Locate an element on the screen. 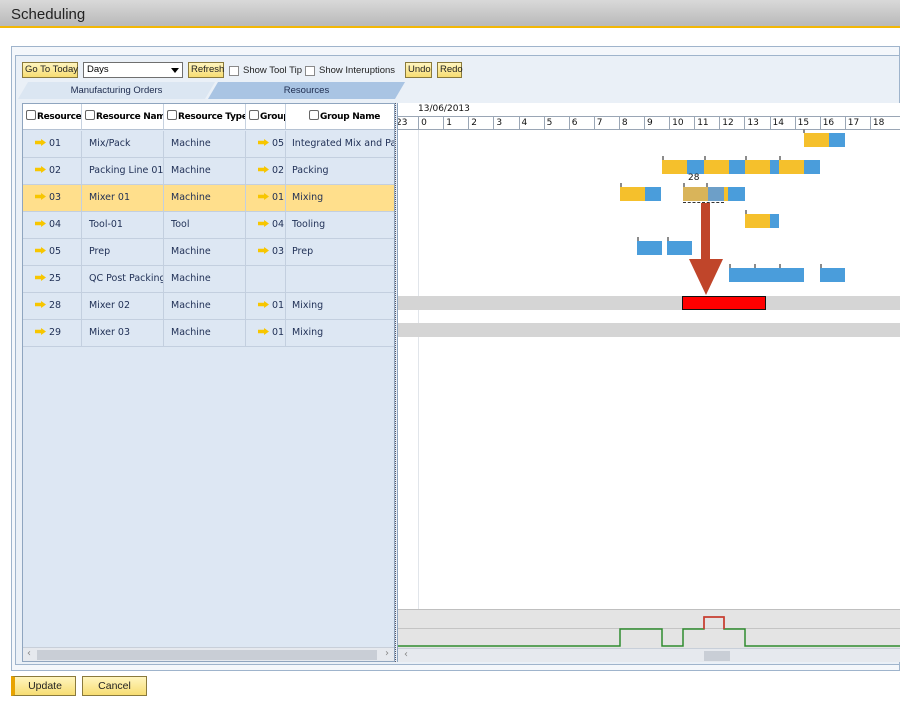 This screenshot has height=704, width=900. show-tooltip-checkbox is located at coordinates (234, 71).